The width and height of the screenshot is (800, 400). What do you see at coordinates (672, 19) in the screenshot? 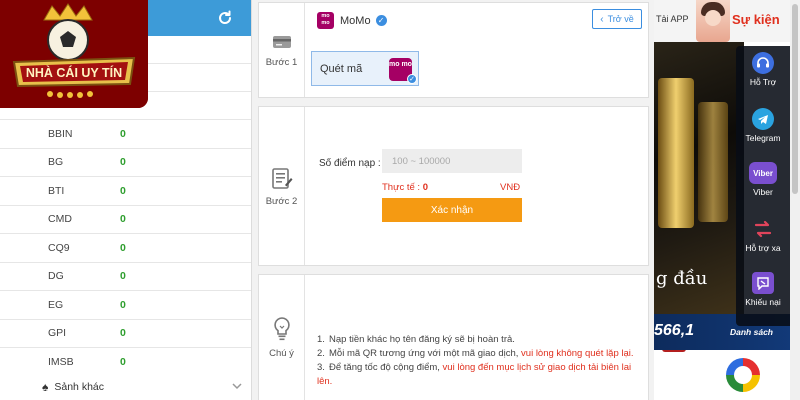
I see `download-app-link: Tải APP` at bounding box center [672, 19].